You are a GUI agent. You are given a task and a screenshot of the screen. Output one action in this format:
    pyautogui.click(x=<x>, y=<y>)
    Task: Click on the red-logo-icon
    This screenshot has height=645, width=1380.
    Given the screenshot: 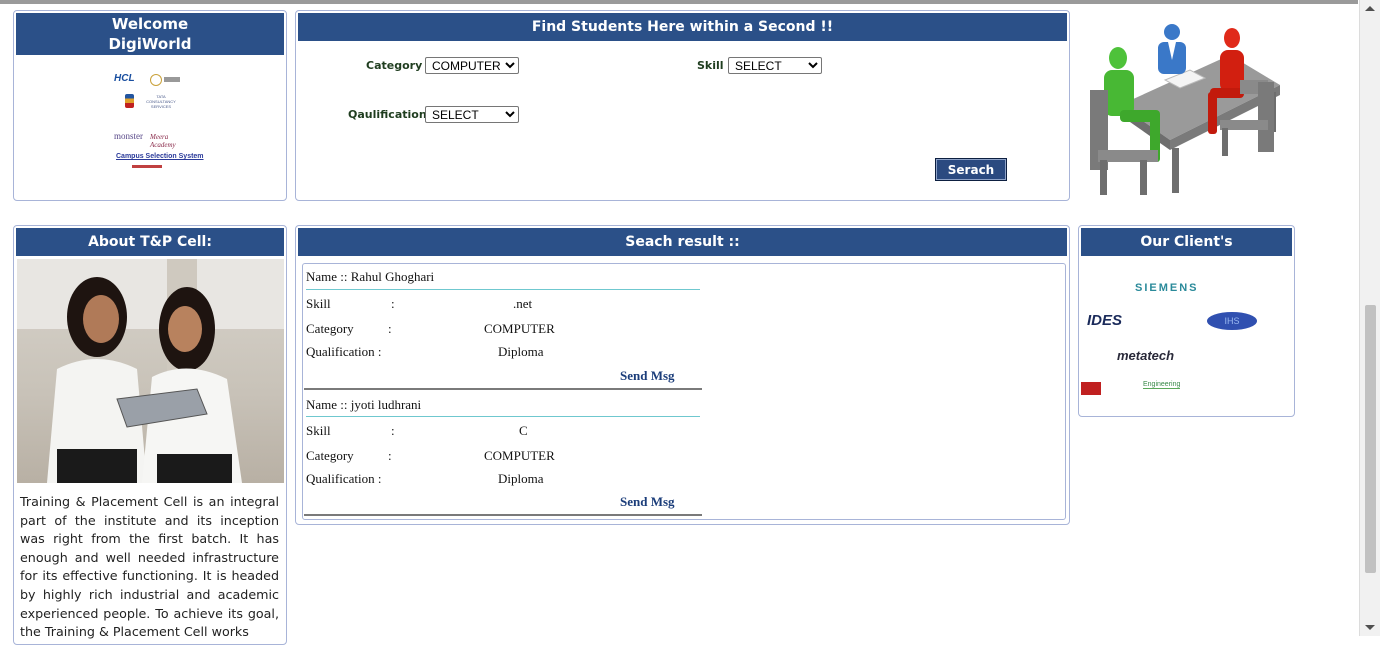 What is the action you would take?
    pyautogui.click(x=1091, y=388)
    